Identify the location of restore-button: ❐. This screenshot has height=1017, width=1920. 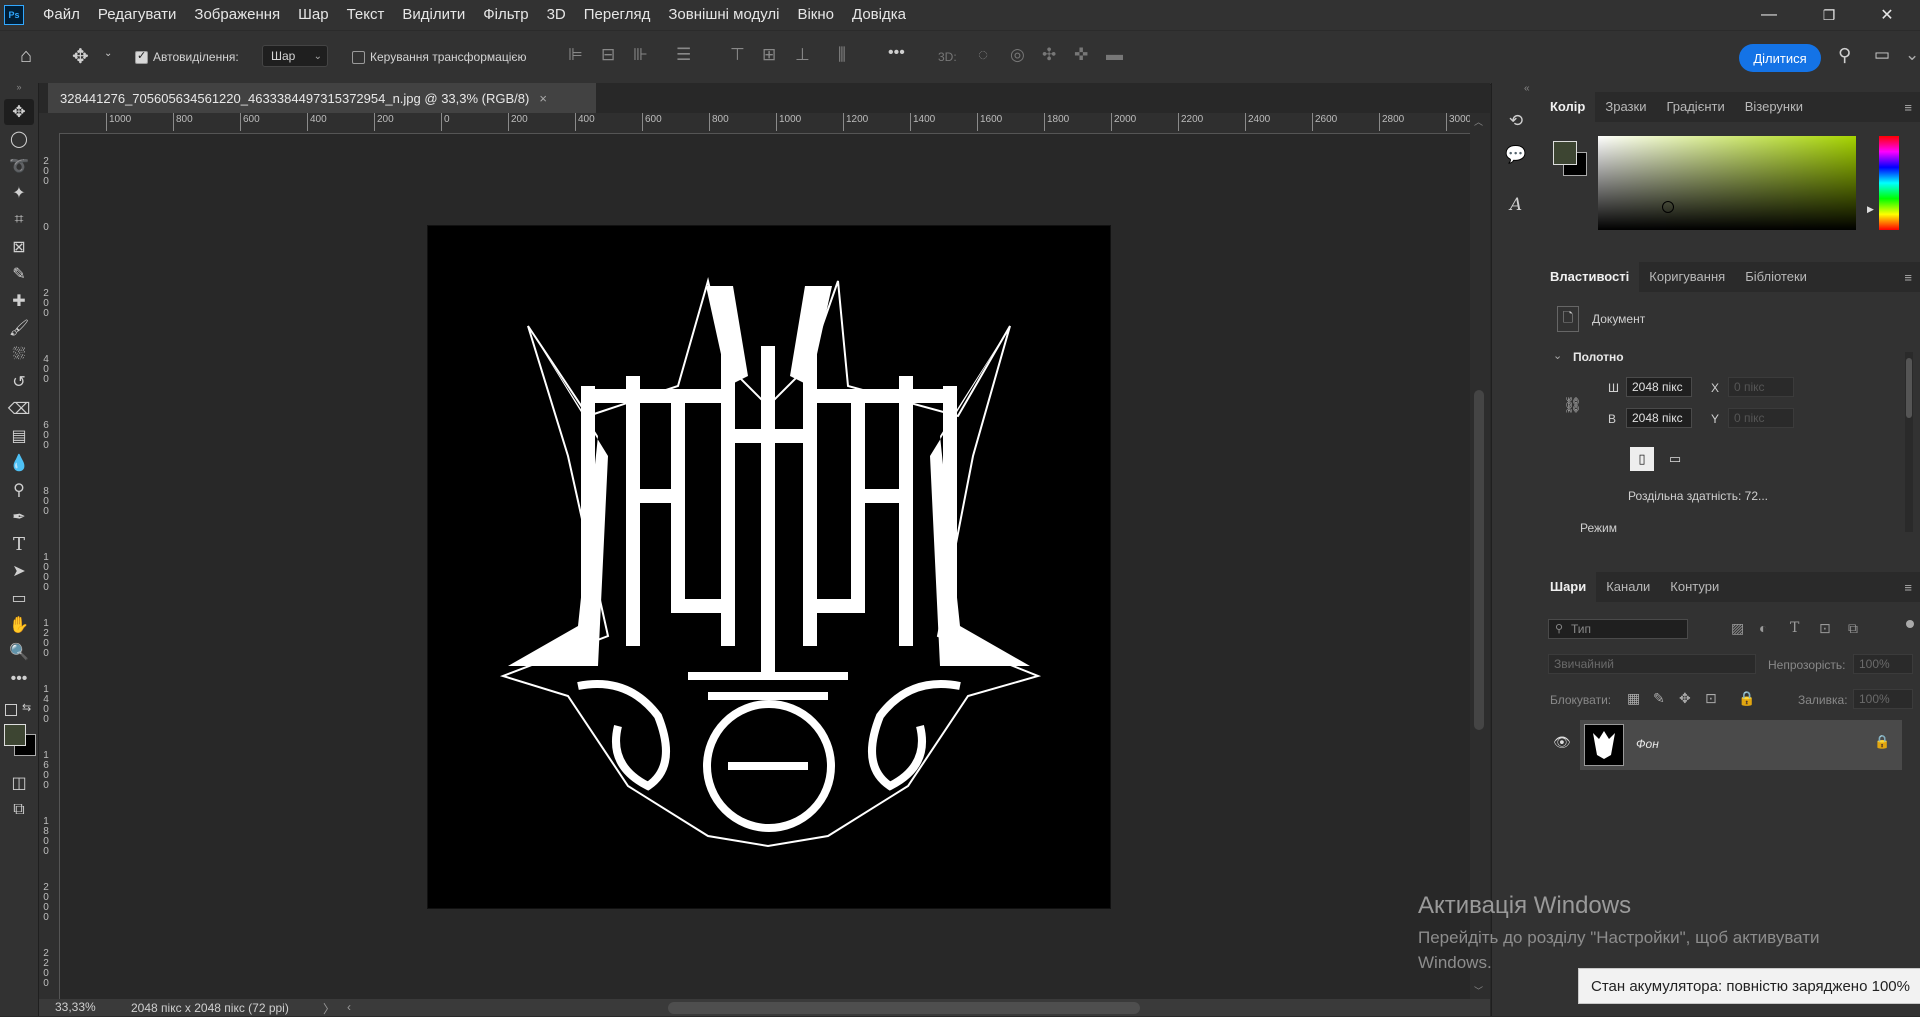
(1829, 15).